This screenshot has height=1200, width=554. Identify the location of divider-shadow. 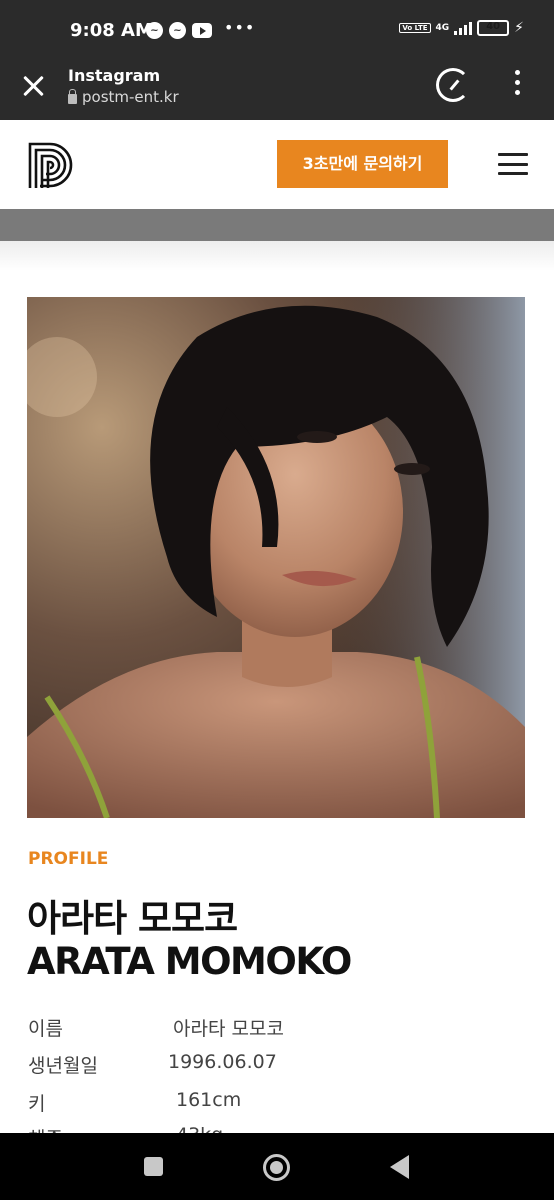
(277, 256).